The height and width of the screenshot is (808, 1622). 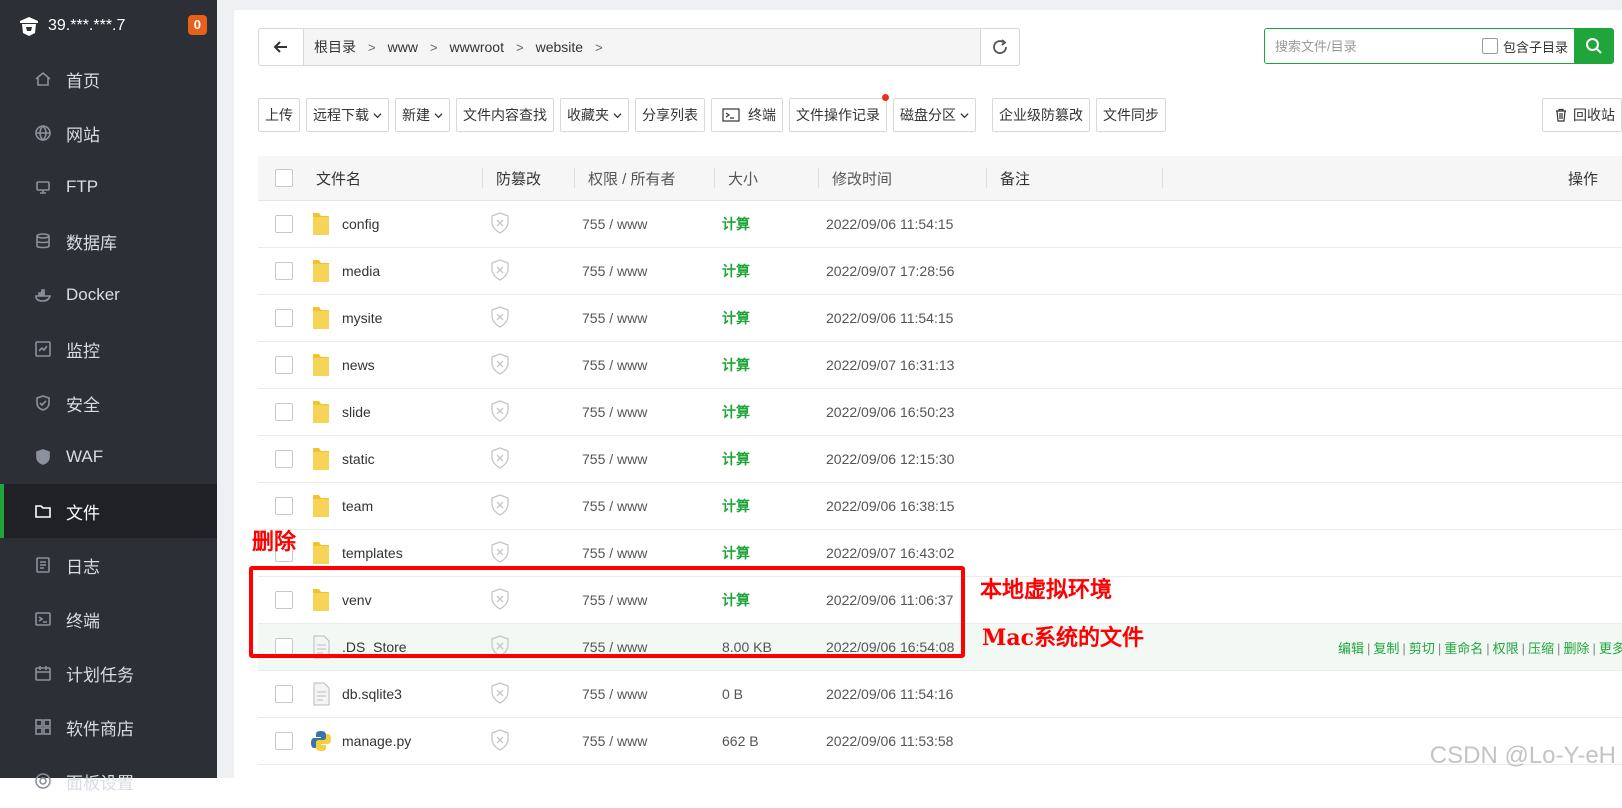 What do you see at coordinates (1576, 648) in the screenshot?
I see `row-op-6: 删除` at bounding box center [1576, 648].